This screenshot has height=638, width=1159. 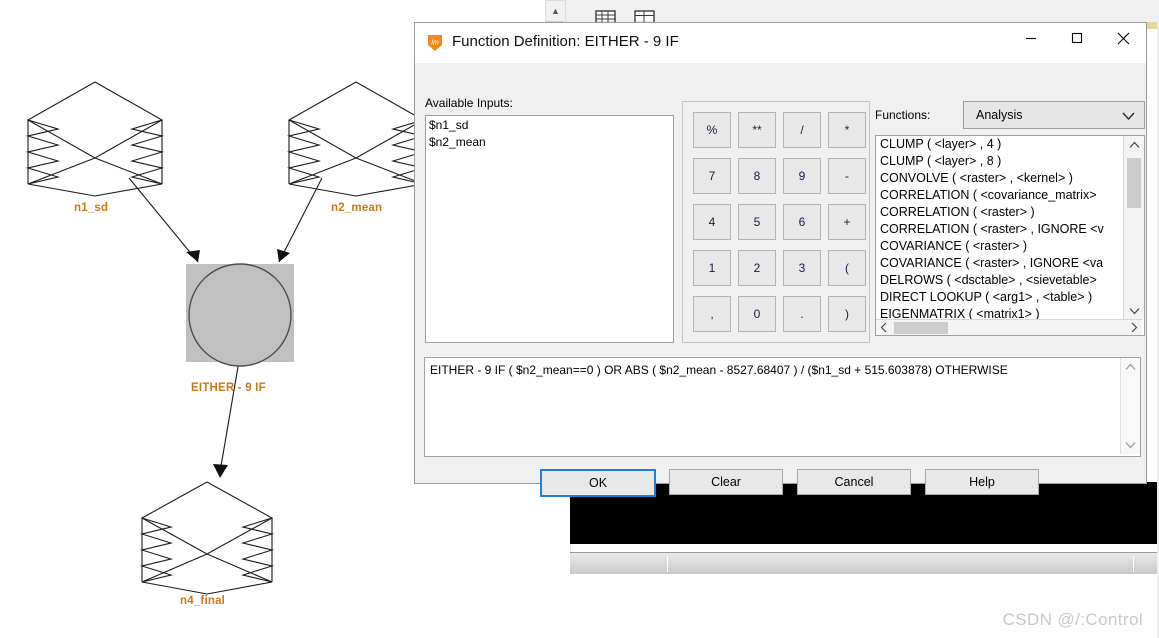 What do you see at coordinates (802, 314) in the screenshot?
I see `key-period: .` at bounding box center [802, 314].